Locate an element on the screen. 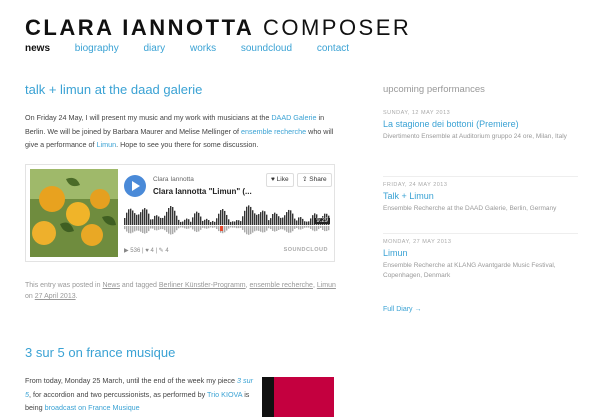  limun-link: Limun is located at coordinates (107, 144).